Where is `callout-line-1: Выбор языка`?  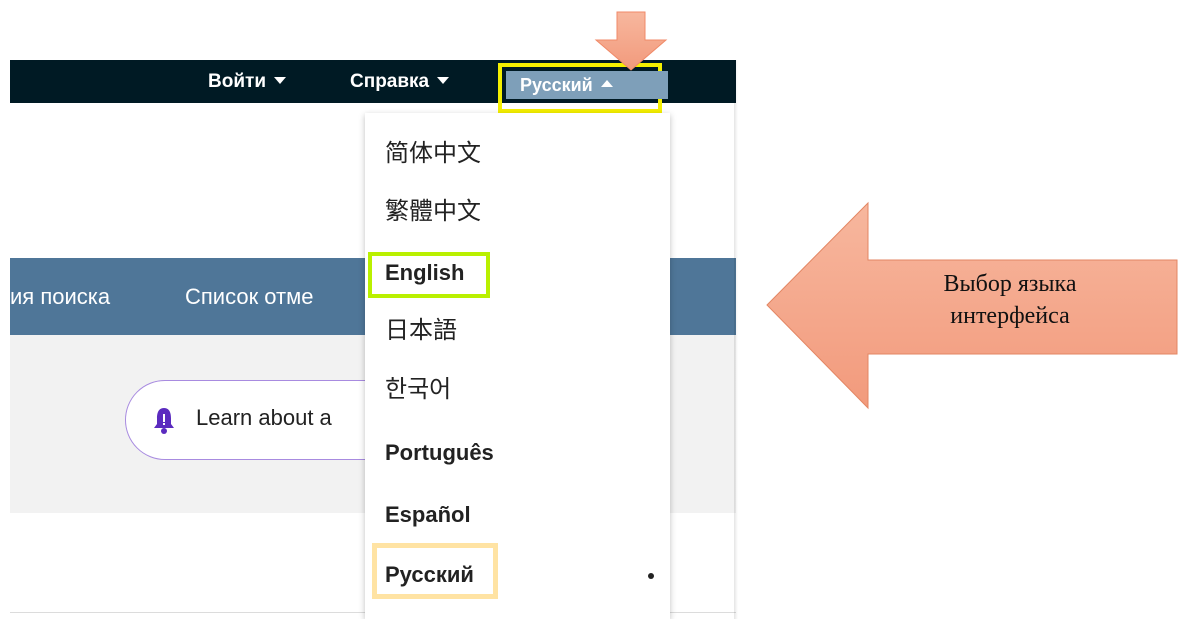
callout-line-1: Выбор языка is located at coordinates (1010, 284).